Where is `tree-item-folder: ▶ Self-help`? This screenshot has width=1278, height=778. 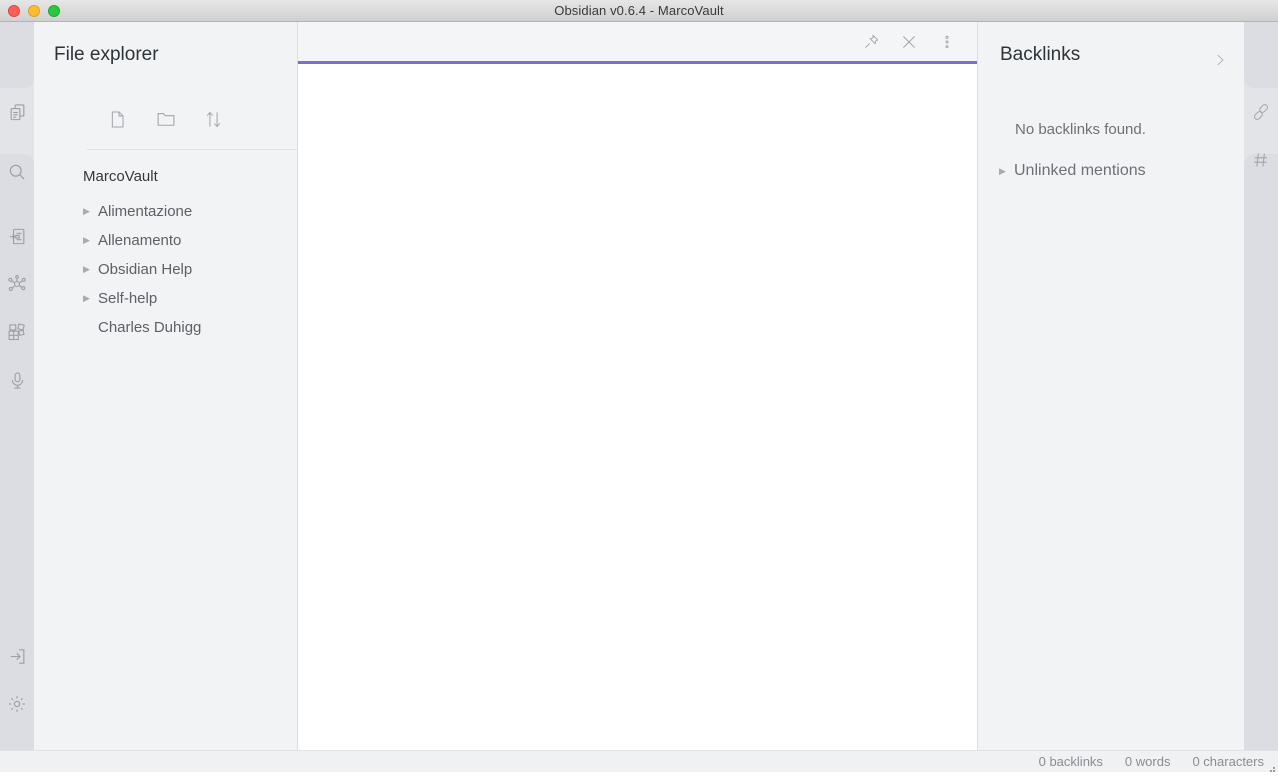 tree-item-folder: ▶ Self-help is located at coordinates (165, 298).